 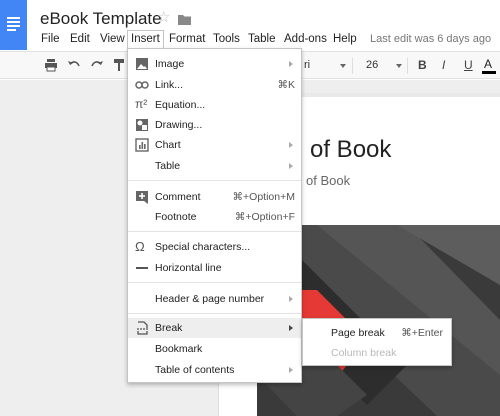 I want to click on bold-button: B, so click(x=422, y=65).